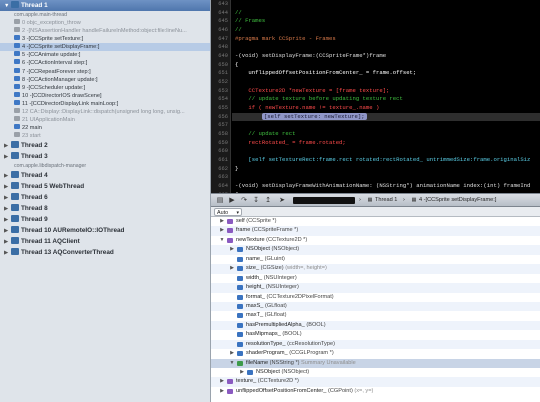 This screenshot has height=402, width=540. Describe the element at coordinates (105, 95) in the screenshot. I see `stack-frame-row: 10 -[CCDirectorIOS drawScene]` at that location.